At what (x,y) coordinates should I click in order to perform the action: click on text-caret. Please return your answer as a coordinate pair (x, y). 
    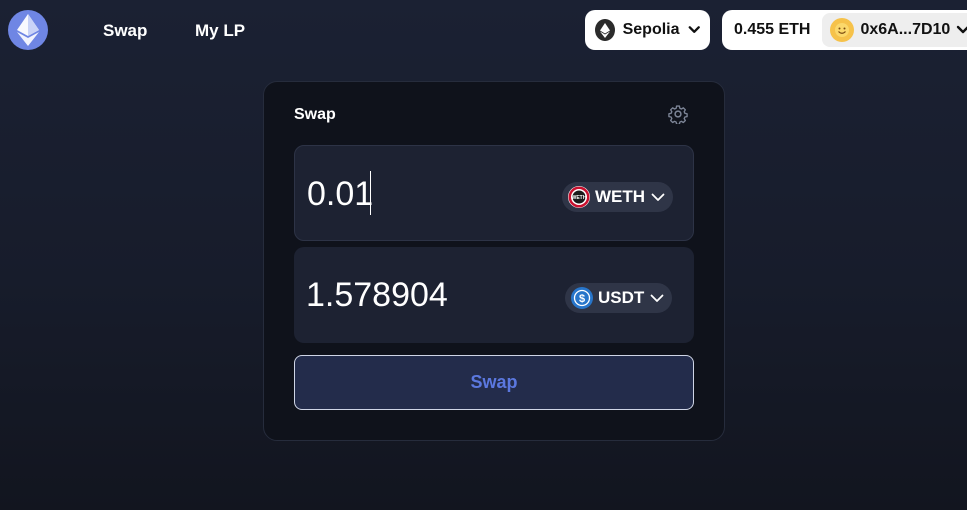
    Looking at the image, I should click on (370, 193).